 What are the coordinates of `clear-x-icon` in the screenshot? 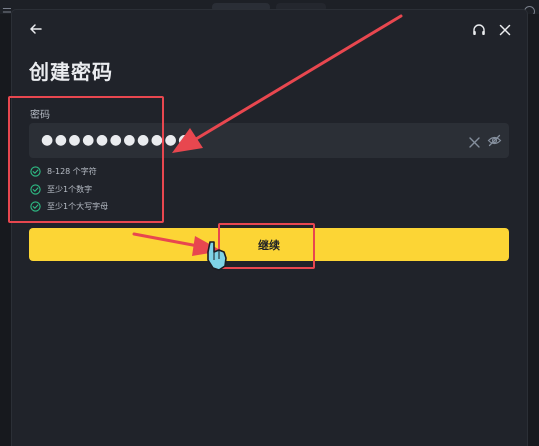 It's located at (474, 142).